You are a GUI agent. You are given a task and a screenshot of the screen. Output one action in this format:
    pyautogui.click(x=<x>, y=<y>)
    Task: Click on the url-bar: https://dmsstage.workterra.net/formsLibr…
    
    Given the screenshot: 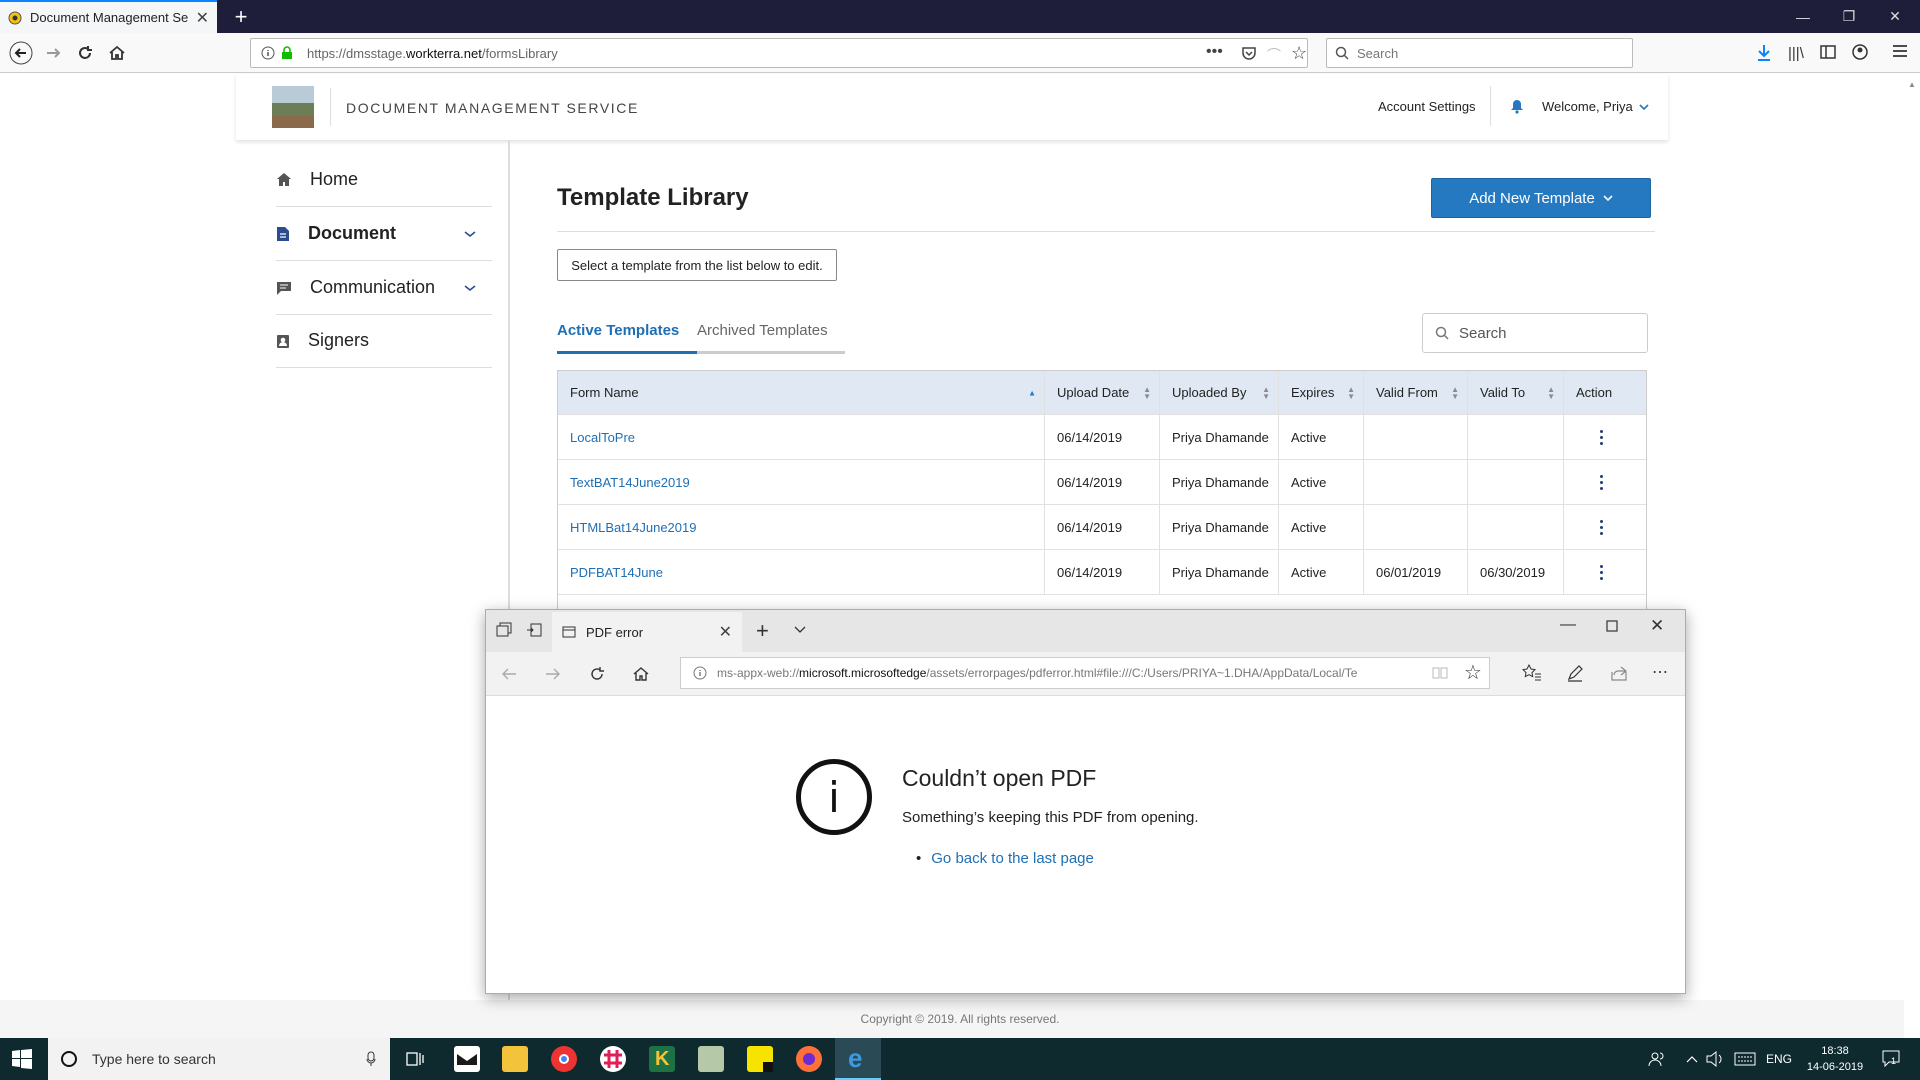 What is the action you would take?
    pyautogui.click(x=779, y=53)
    